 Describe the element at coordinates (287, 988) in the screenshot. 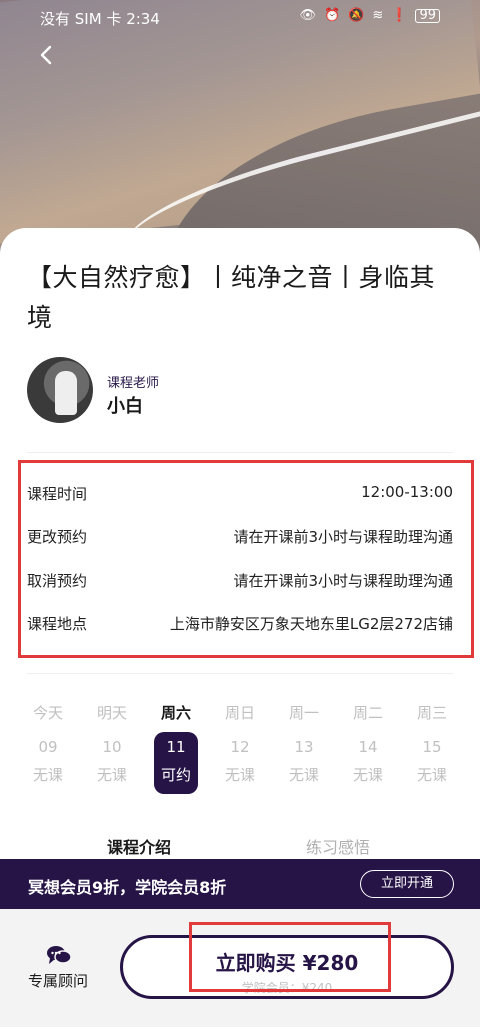

I see `member-price: 学院会员：¥240` at that location.